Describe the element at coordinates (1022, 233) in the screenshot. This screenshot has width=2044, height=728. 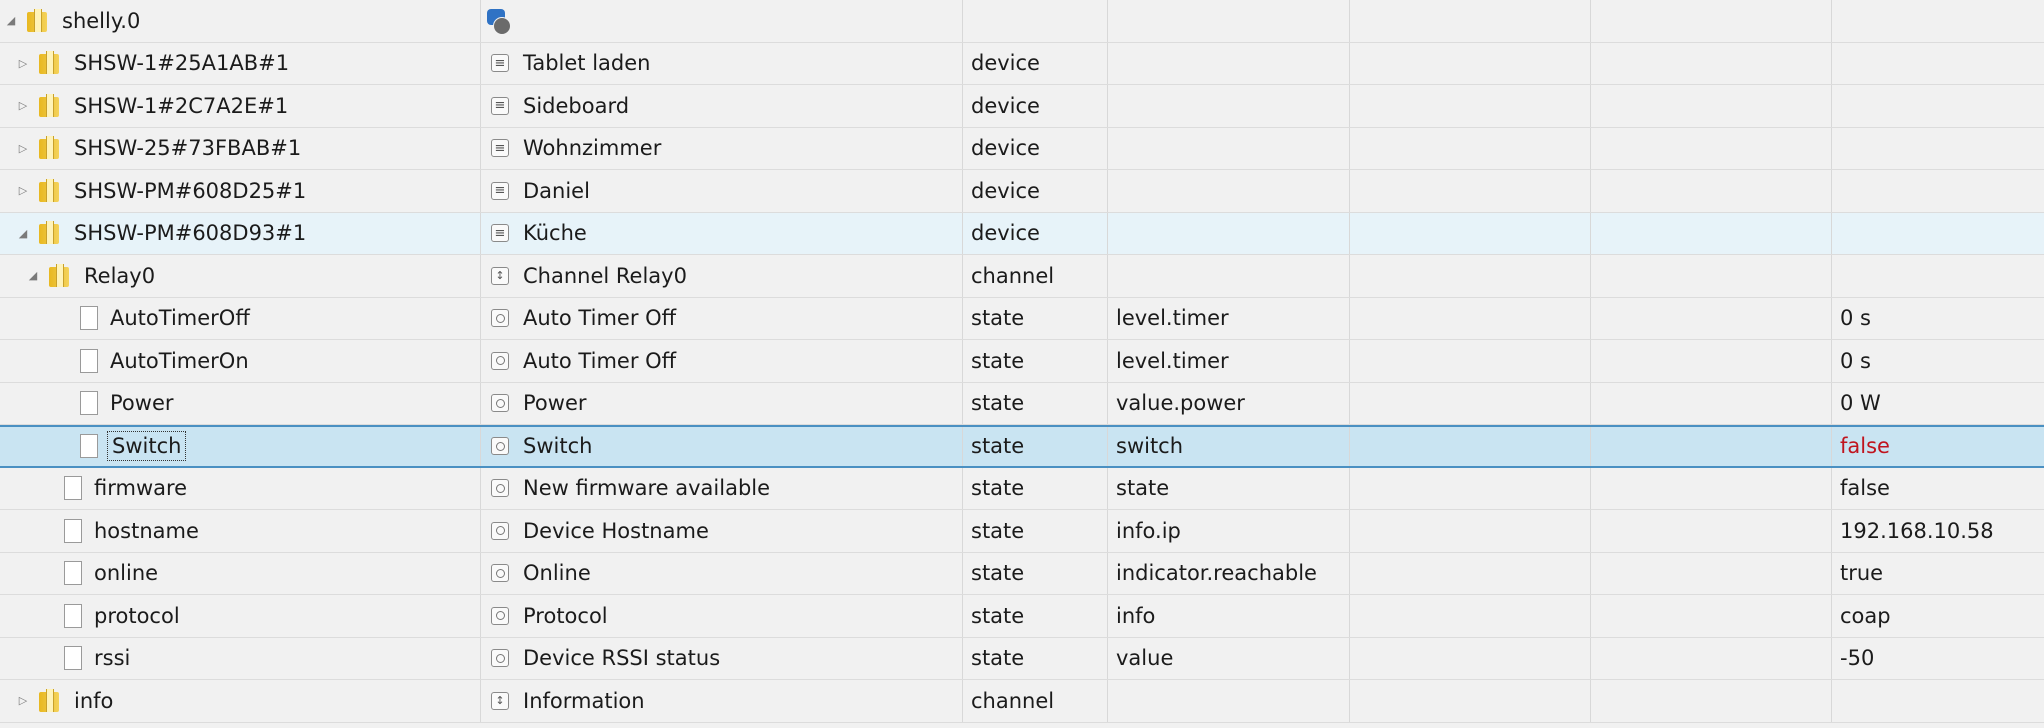
I see `tree-row: ◢ SHSW-PM#608D93#1 Küche device` at that location.